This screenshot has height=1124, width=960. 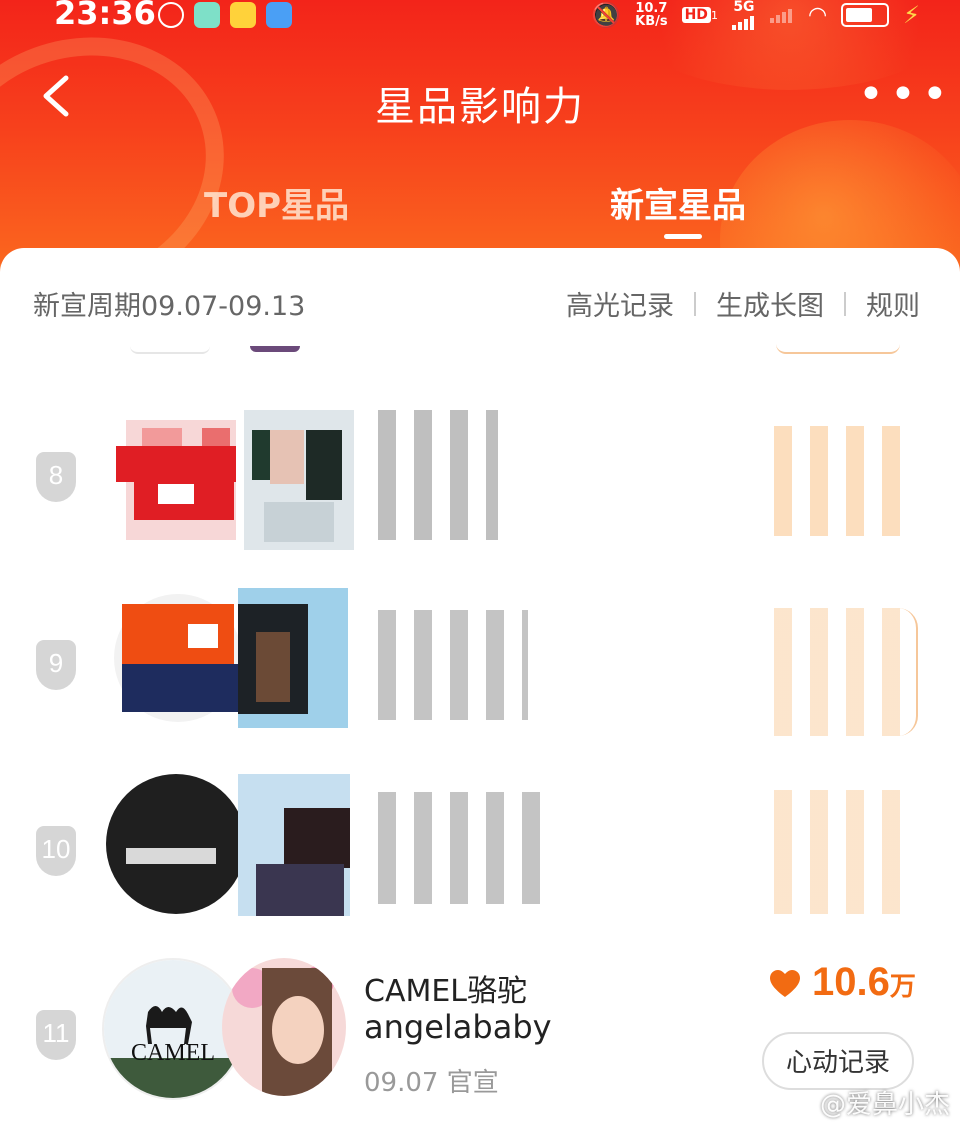 What do you see at coordinates (678, 202) in the screenshot?
I see `tab-new-products: 新宣星品` at bounding box center [678, 202].